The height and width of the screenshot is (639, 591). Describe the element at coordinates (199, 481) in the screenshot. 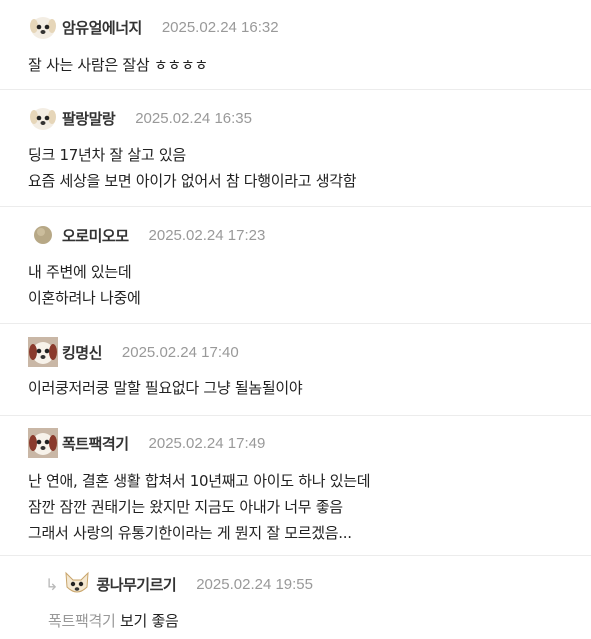

I see `comment-text-line: 난 연애, 결혼 생활 합쳐서 10년째고 아이도 하나 있는데` at that location.